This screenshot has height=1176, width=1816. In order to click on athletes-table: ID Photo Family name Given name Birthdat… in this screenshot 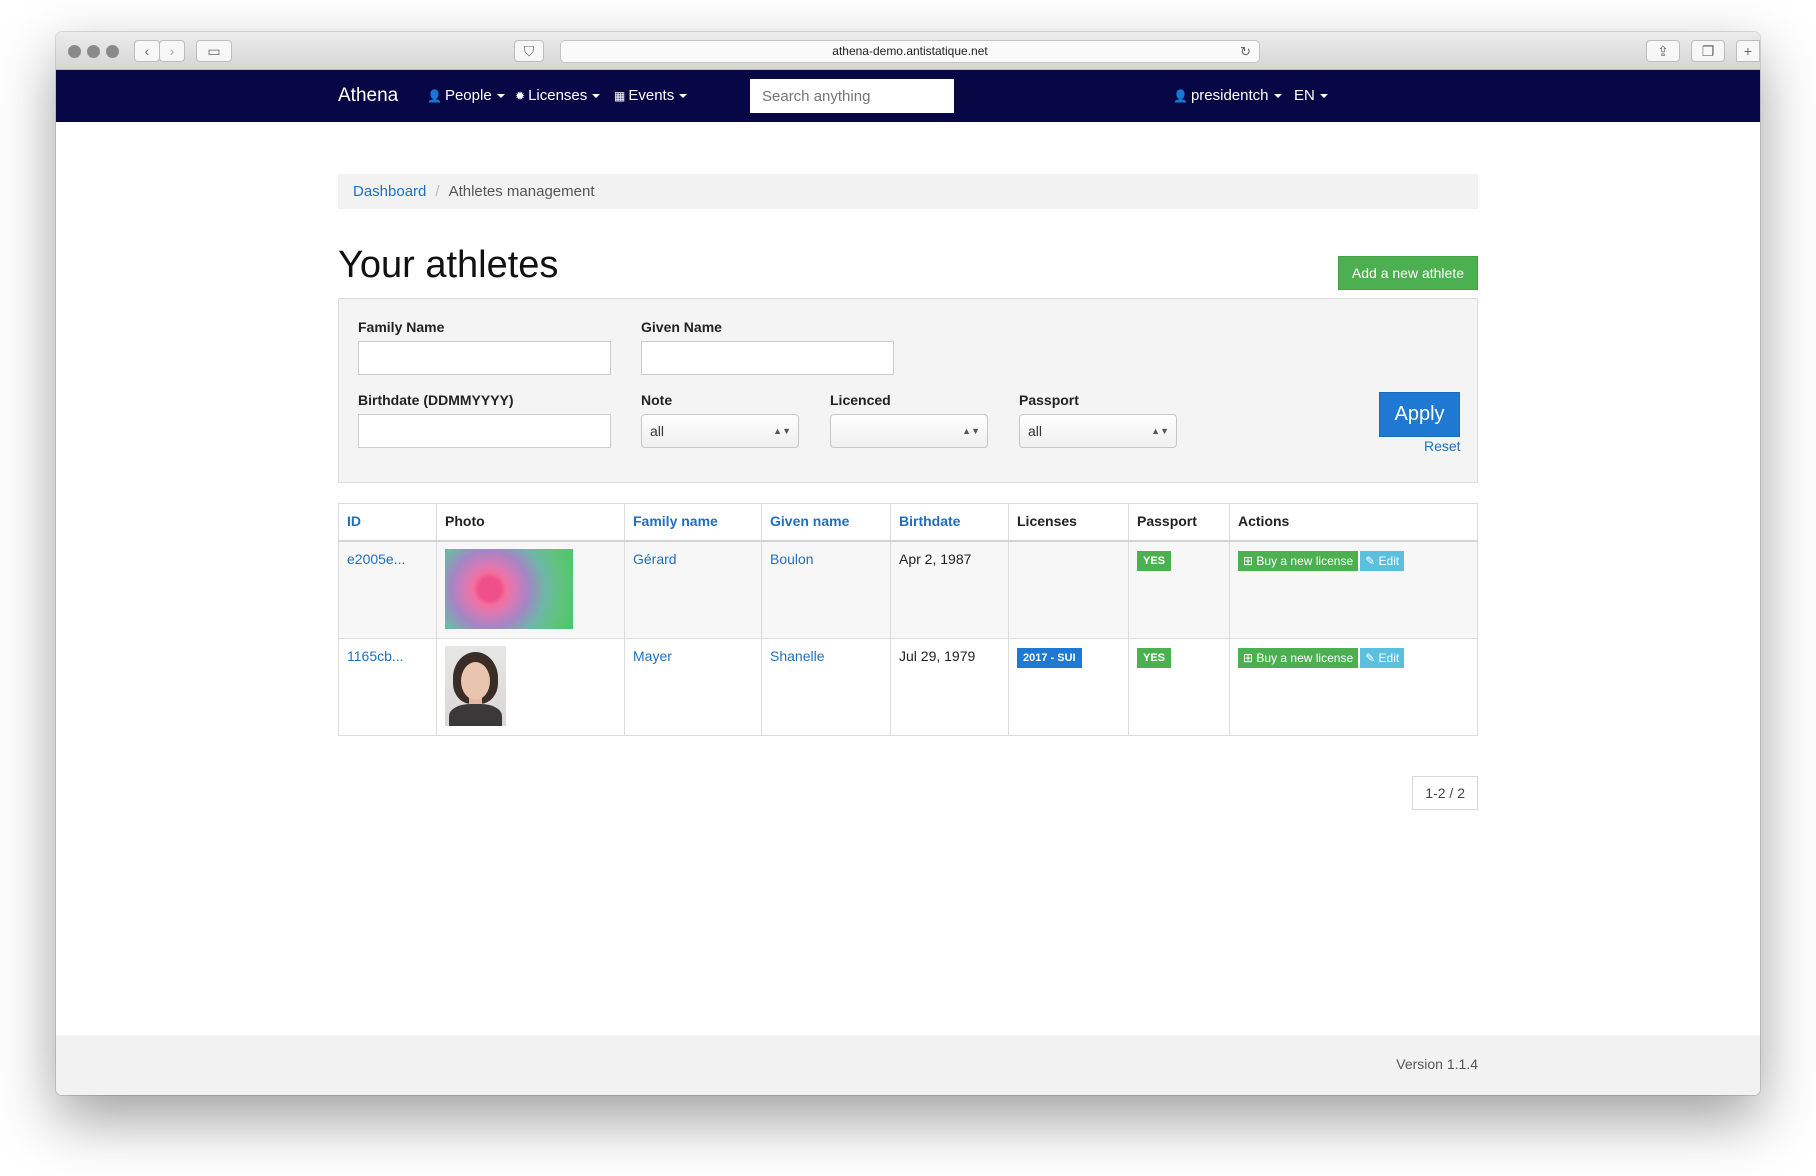, I will do `click(908, 619)`.